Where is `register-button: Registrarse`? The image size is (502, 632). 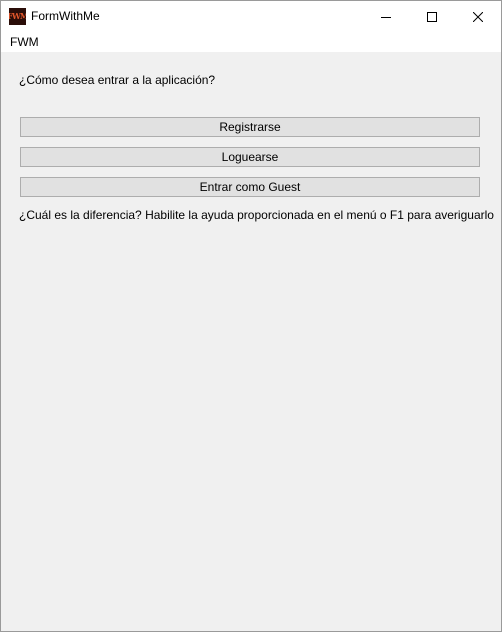
register-button: Registrarse is located at coordinates (250, 127).